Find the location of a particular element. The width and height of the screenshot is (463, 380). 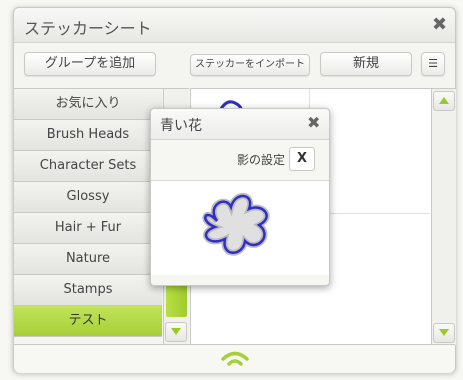

grid-scroll-down-button is located at coordinates (444, 333).